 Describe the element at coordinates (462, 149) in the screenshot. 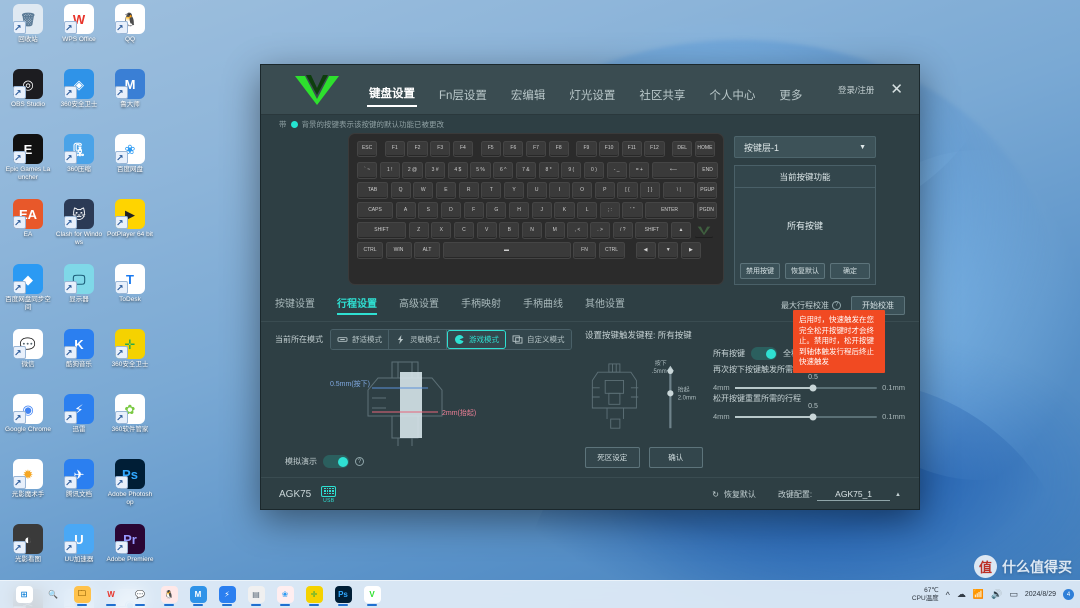

I see `key-f4: F4` at that location.